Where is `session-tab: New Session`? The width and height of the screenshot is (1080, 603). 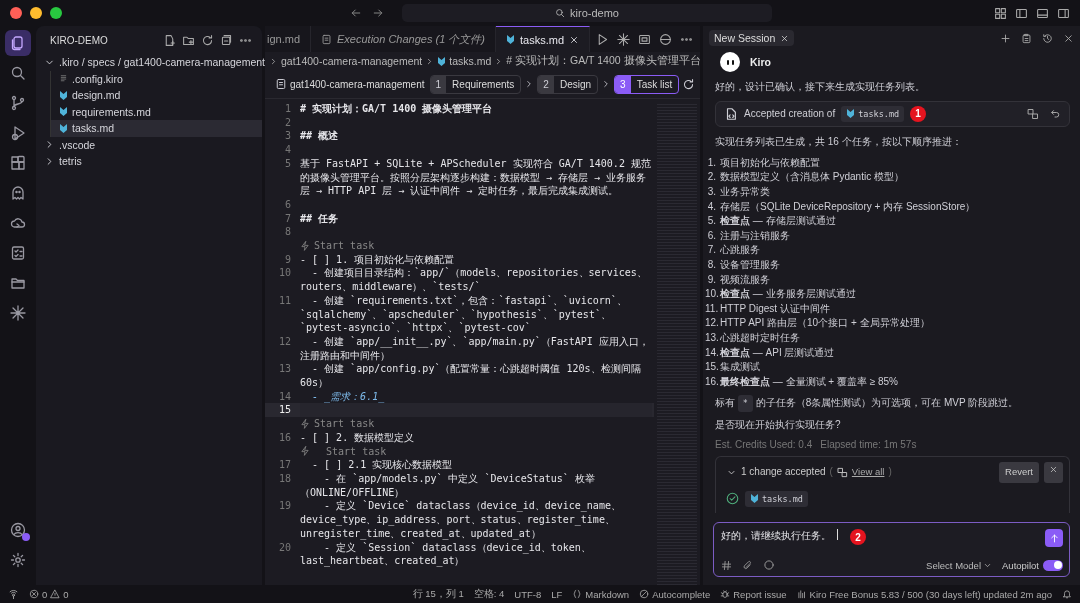 session-tab: New Session is located at coordinates (752, 38).